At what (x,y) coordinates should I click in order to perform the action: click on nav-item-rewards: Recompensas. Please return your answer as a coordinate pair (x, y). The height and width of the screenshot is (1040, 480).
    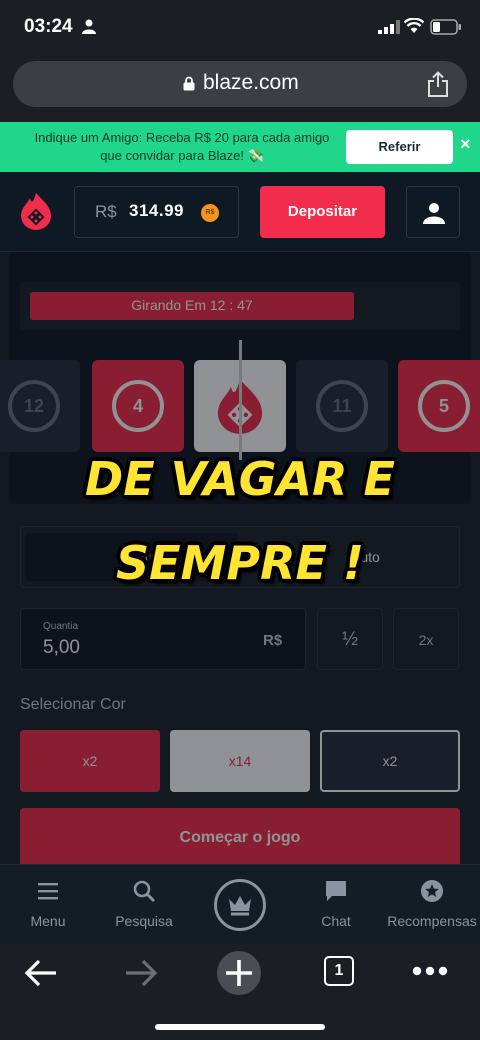
    Looking at the image, I should click on (432, 905).